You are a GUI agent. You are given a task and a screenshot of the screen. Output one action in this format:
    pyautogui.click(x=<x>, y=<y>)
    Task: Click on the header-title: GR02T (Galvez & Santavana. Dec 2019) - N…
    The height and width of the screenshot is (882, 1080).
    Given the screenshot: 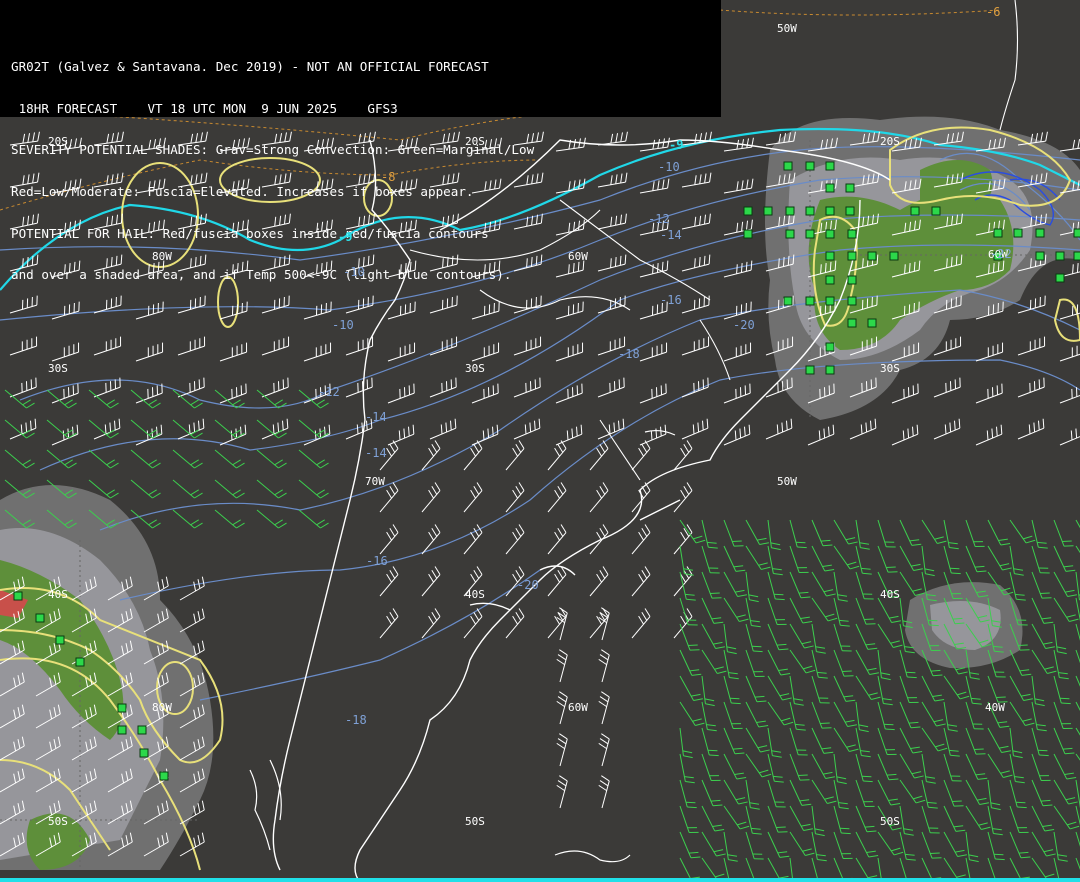 What is the action you would take?
    pyautogui.click(x=250, y=66)
    